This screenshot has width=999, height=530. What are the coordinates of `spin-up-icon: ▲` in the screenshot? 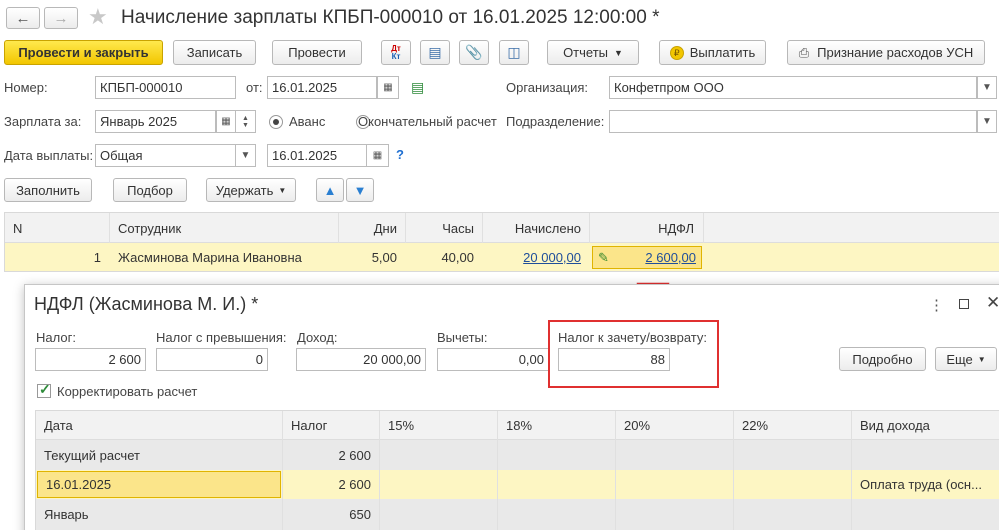 It's located at (245, 118).